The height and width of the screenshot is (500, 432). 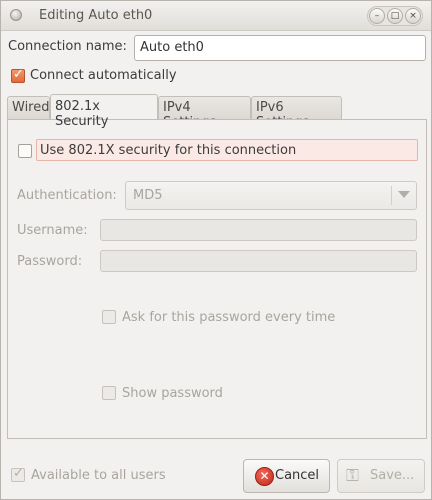 I want to click on title-bar: Editing Auto eth0 – □ ×, so click(x=216, y=16).